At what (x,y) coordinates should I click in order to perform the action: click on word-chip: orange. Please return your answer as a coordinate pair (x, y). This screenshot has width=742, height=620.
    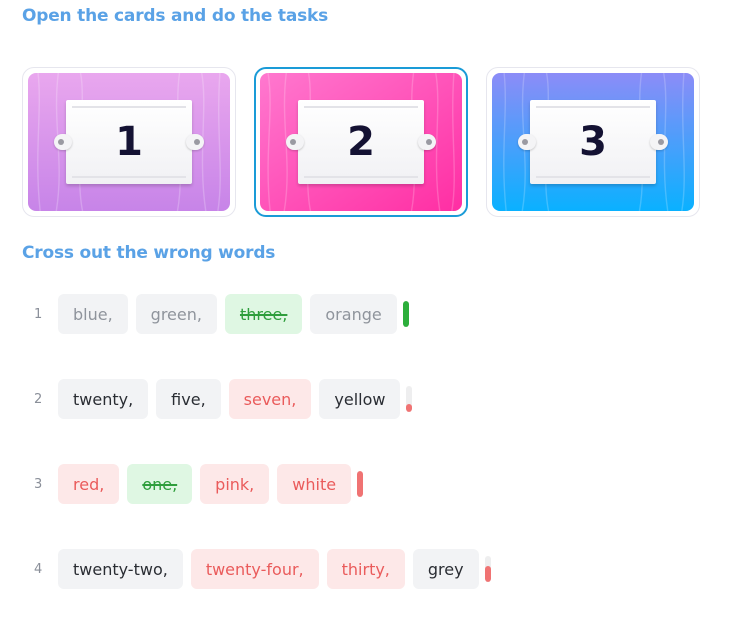
    Looking at the image, I should click on (353, 314).